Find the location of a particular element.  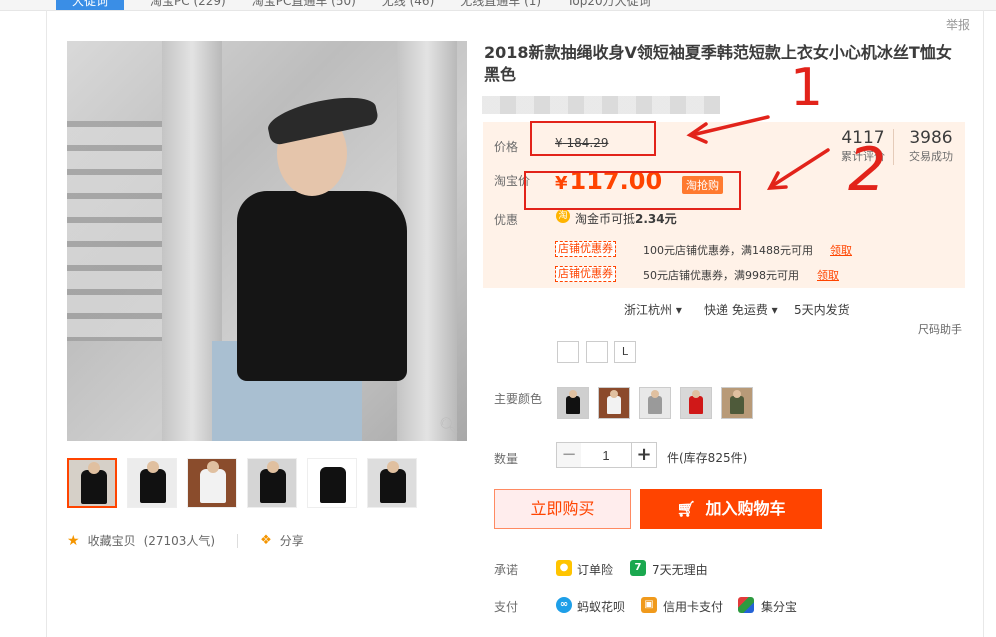

zoom-icon: 🔍︎ is located at coordinates (449, 425).